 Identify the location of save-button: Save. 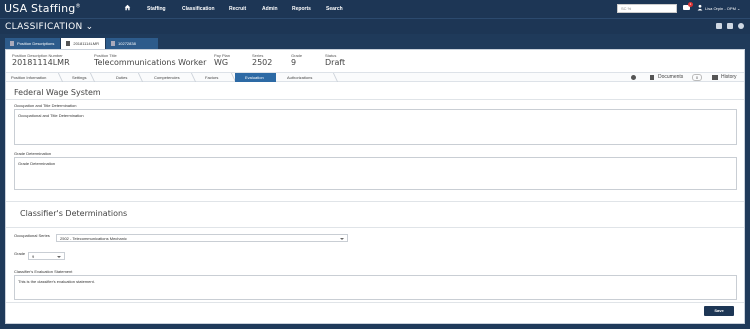
(719, 311).